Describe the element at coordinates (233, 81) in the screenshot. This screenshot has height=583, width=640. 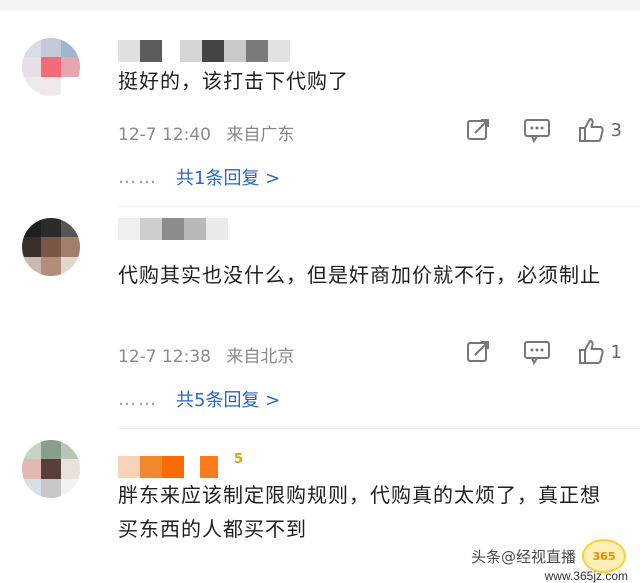
I see `comment-text: 挺好的，该打击下代购了` at that location.